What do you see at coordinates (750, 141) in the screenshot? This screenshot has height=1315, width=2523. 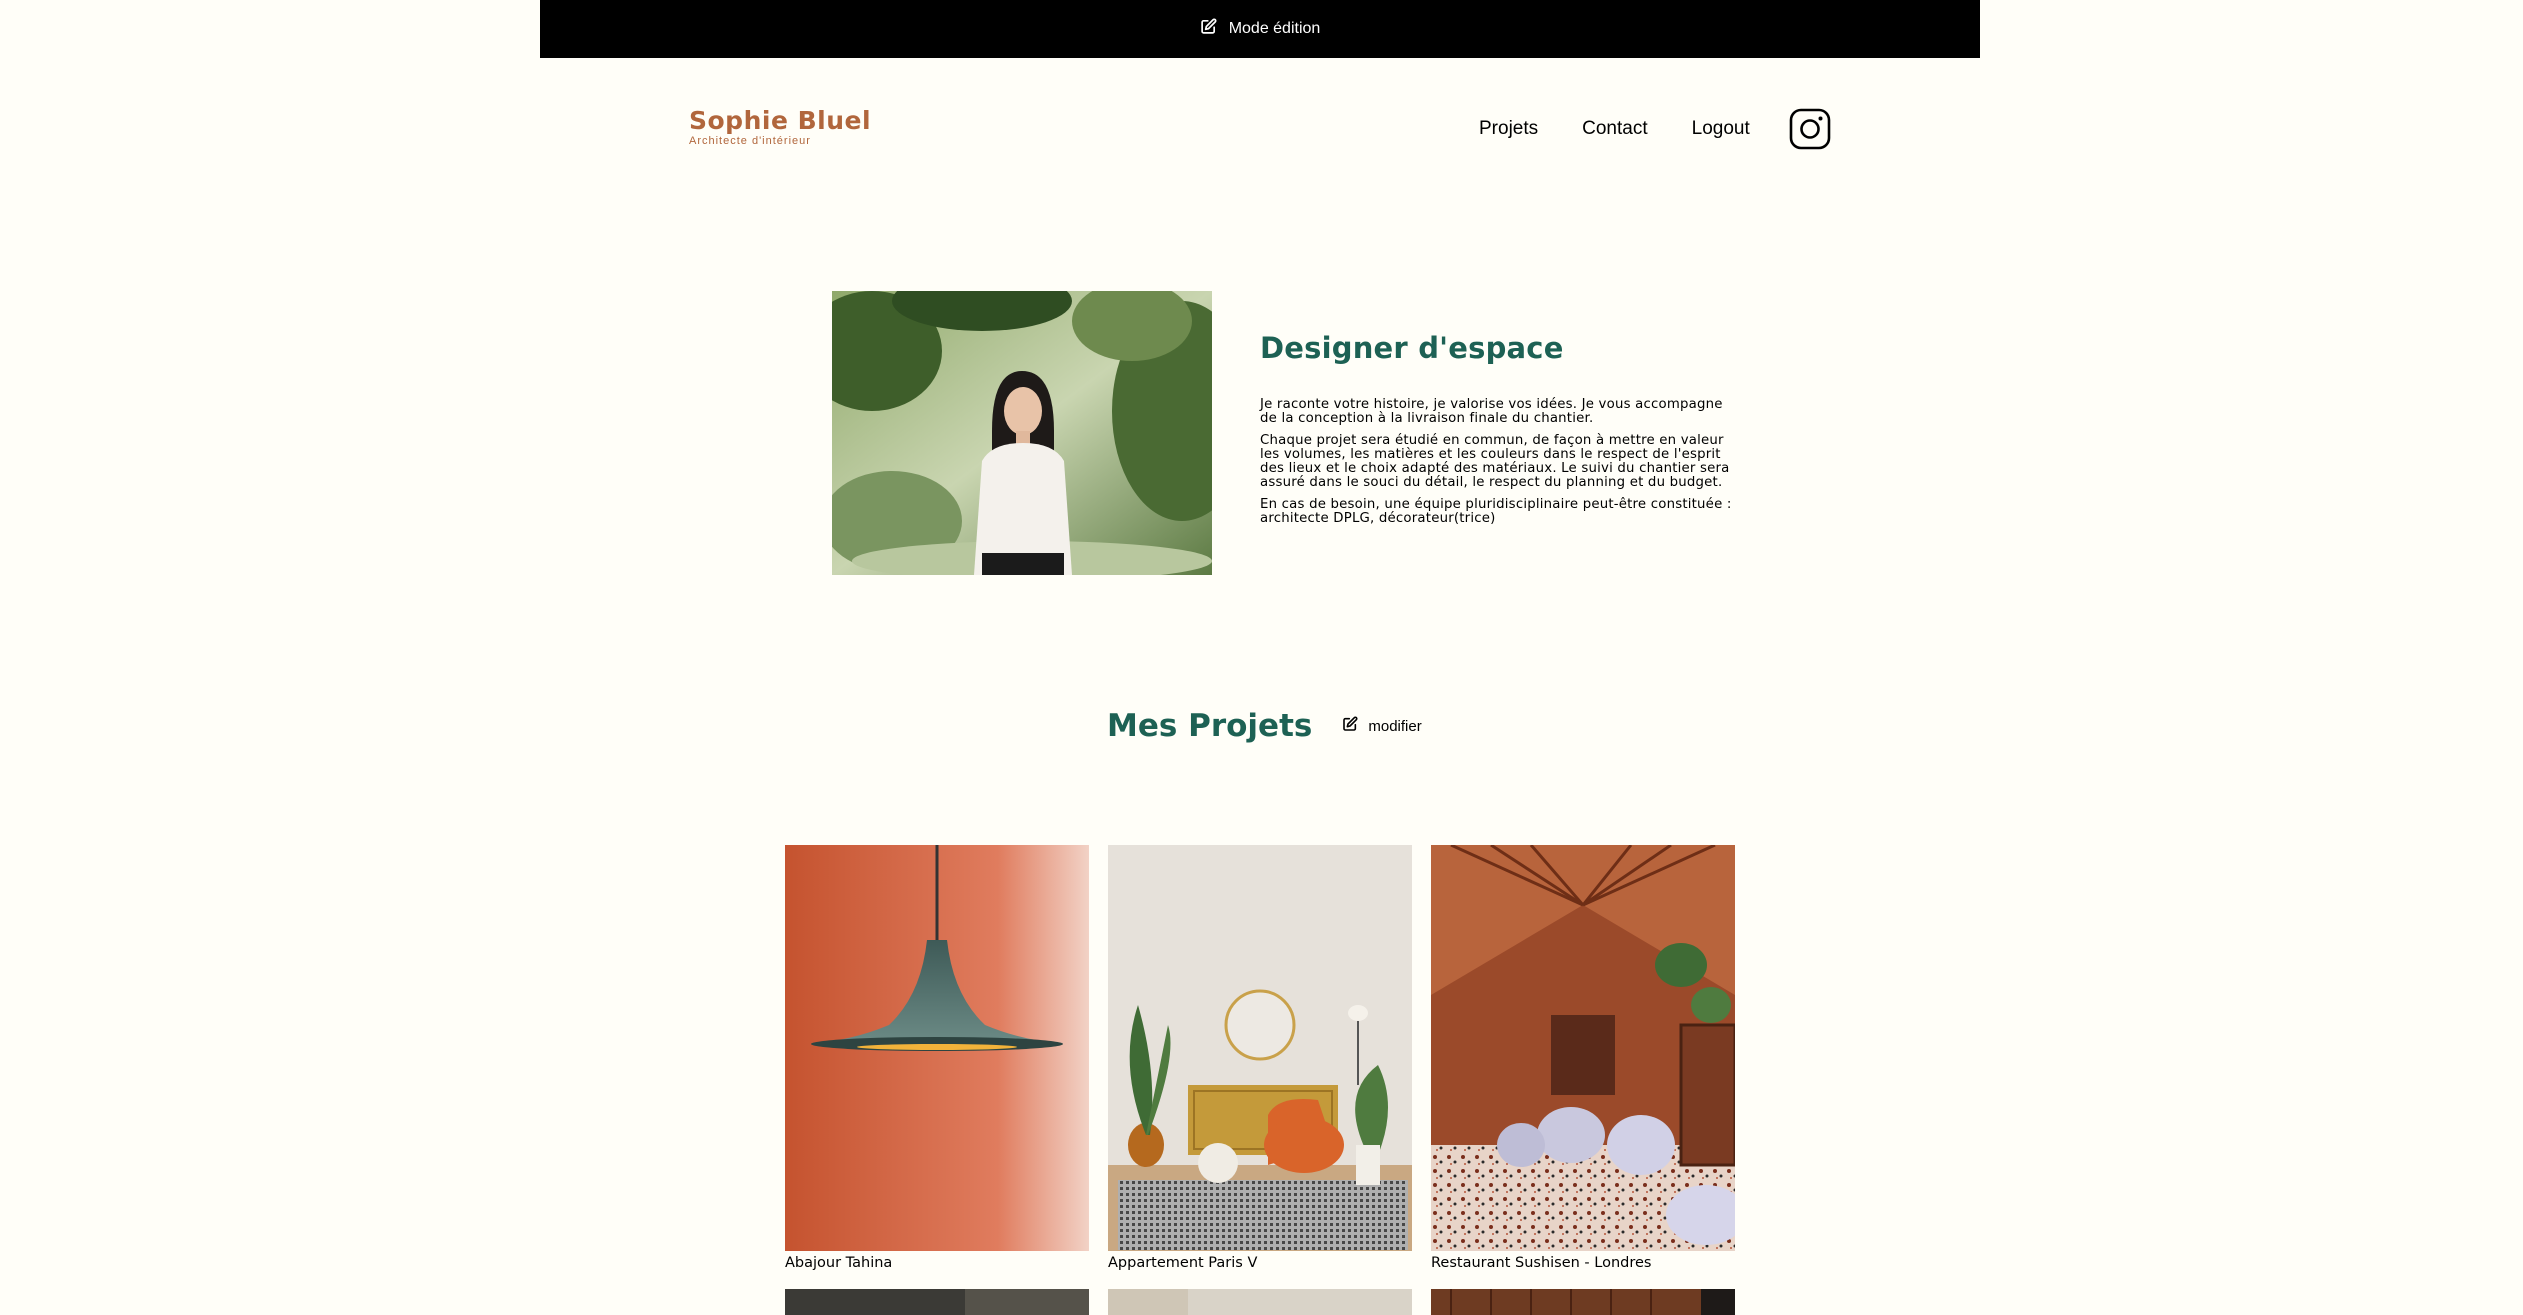 I see `logo-subtitle: Architecte d'intérieur` at bounding box center [750, 141].